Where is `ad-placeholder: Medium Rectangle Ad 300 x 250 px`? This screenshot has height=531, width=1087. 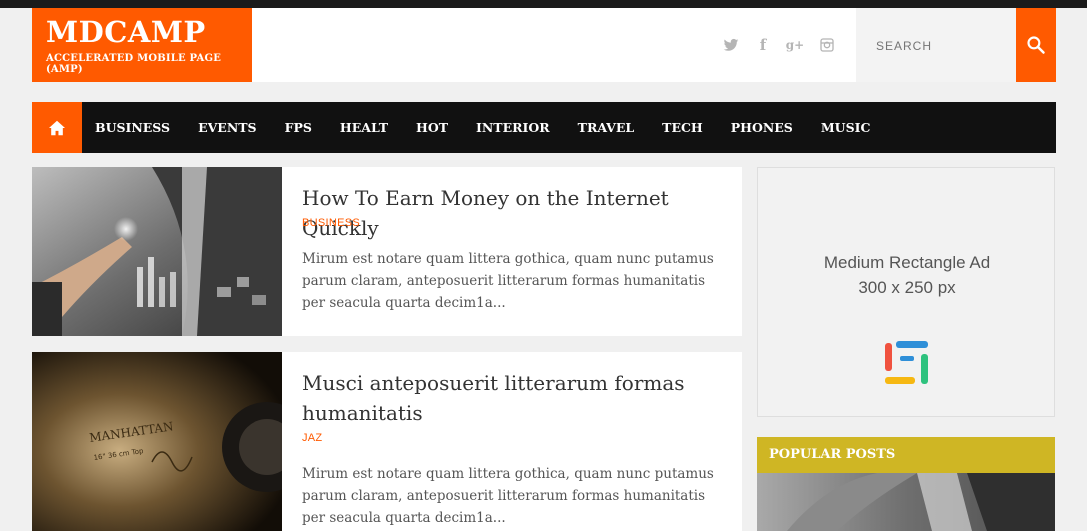 ad-placeholder: Medium Rectangle Ad 300 x 250 px is located at coordinates (906, 292).